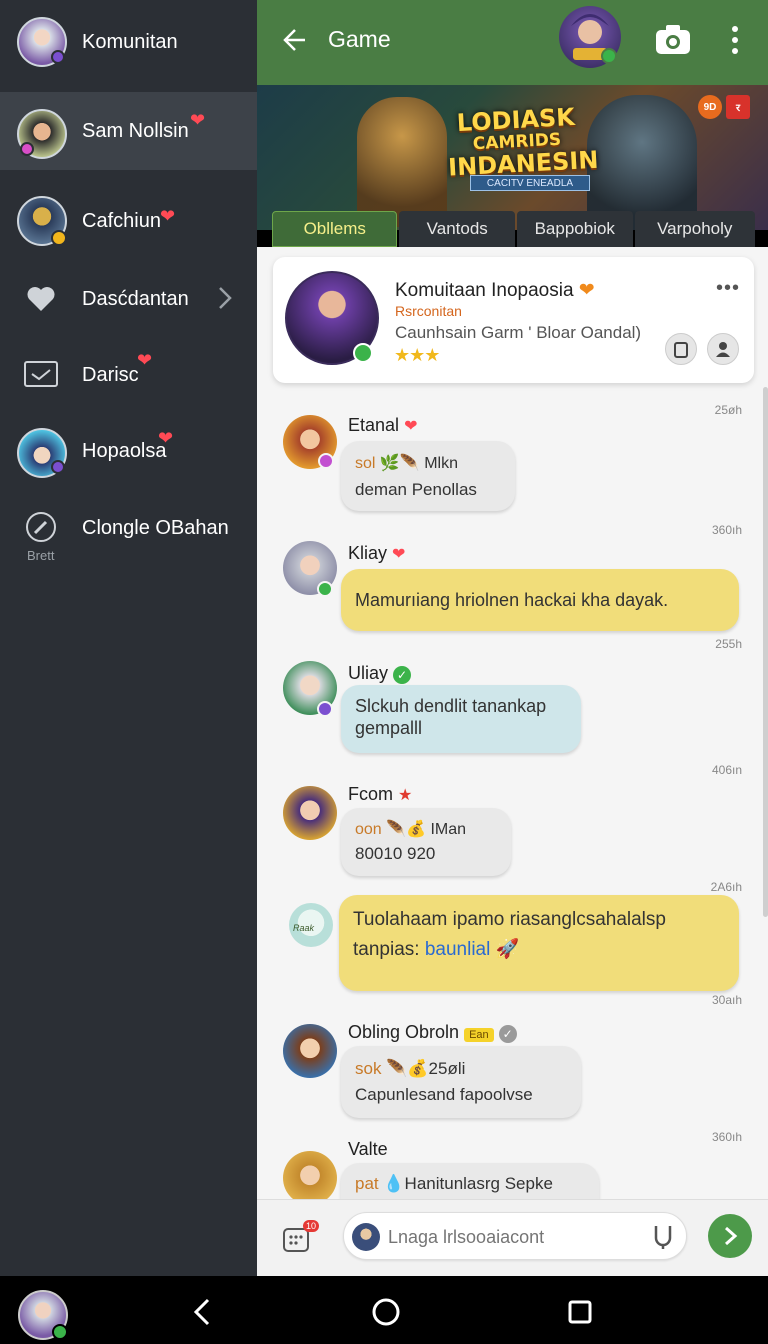  I want to click on tab-bar: Obllems Vantods Bappobiok Varpoholy, so click(514, 229).